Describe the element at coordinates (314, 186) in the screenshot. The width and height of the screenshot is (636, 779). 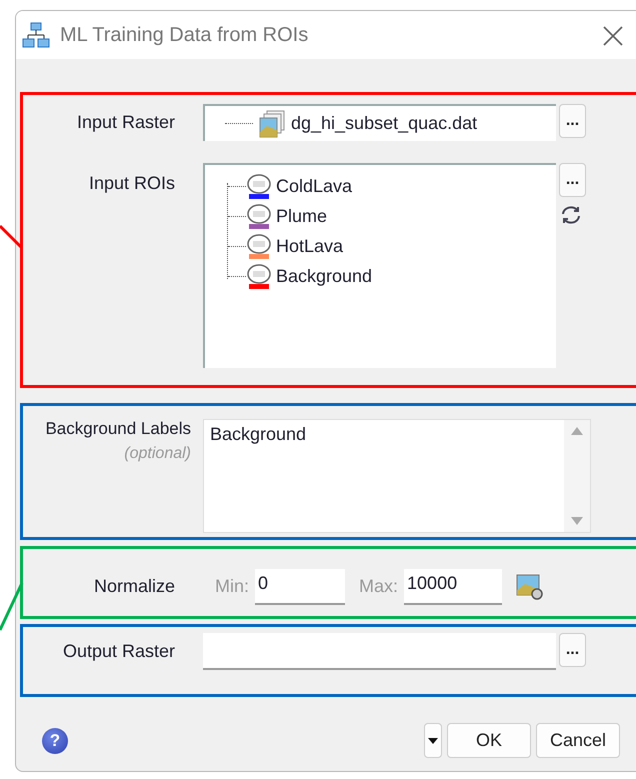
I see `roi-name: ColdLava` at that location.